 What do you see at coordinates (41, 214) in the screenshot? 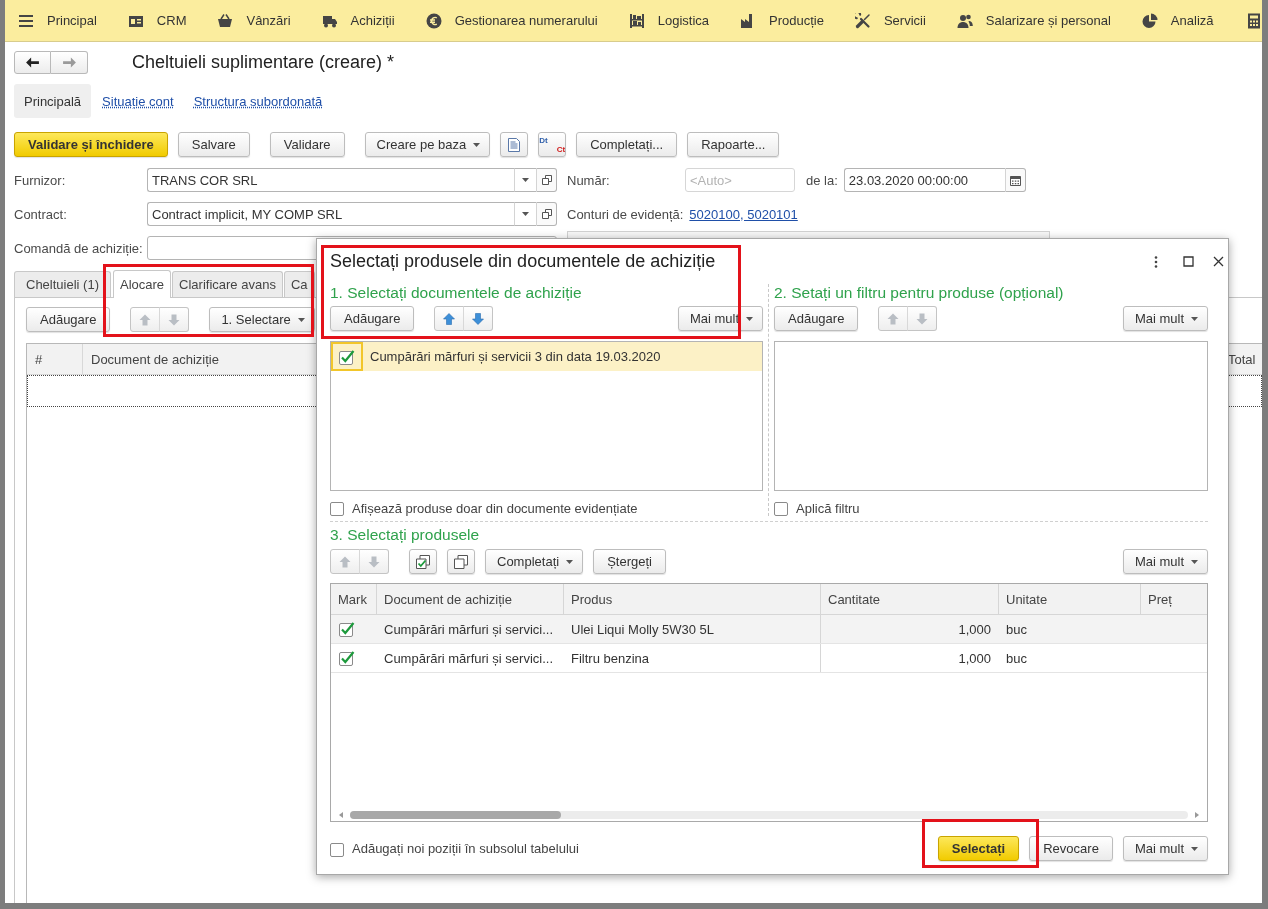
I see `field-label: Contract:` at bounding box center [41, 214].